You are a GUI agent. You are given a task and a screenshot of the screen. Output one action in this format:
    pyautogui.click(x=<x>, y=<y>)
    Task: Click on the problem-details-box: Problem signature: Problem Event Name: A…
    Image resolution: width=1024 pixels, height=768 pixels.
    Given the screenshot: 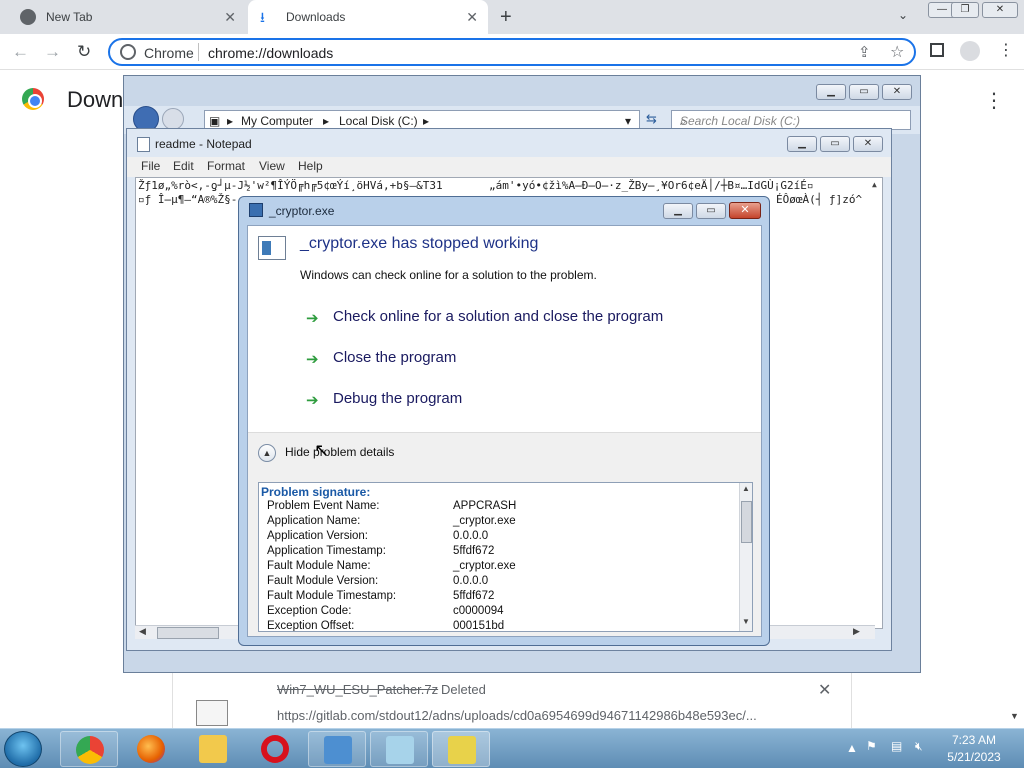 What is the action you would take?
    pyautogui.click(x=505, y=557)
    